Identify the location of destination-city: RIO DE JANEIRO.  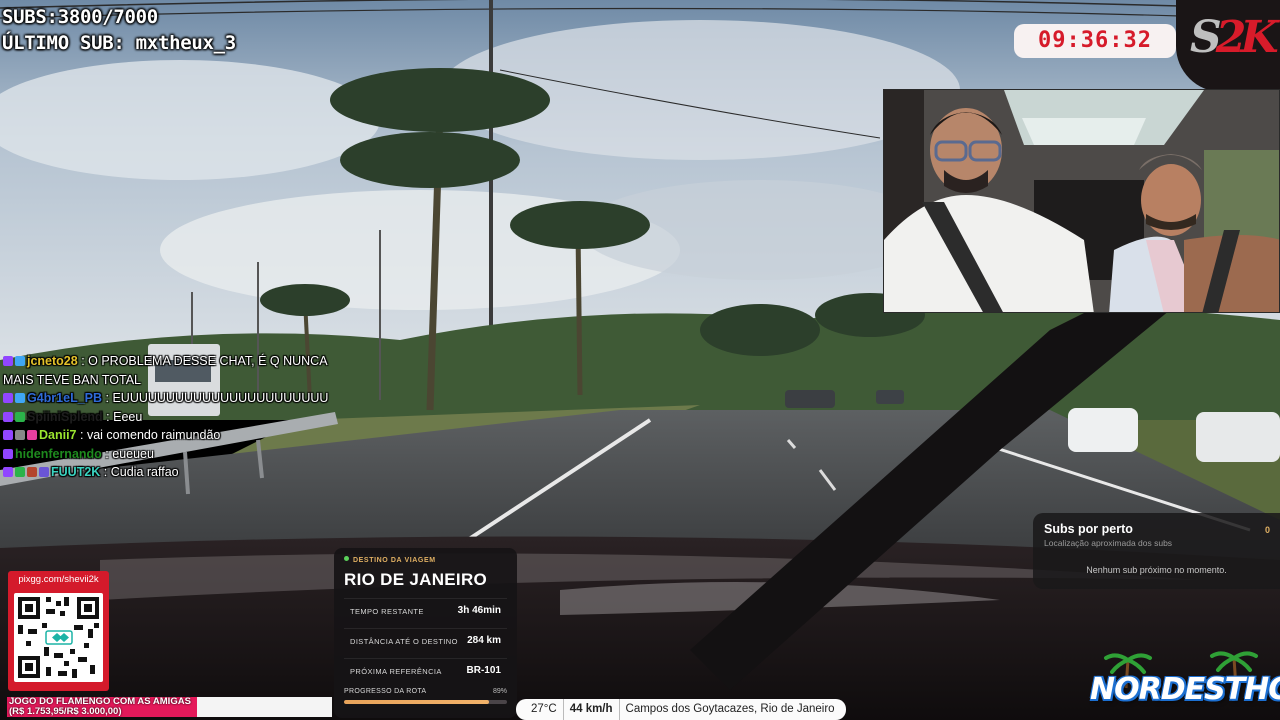
(416, 579).